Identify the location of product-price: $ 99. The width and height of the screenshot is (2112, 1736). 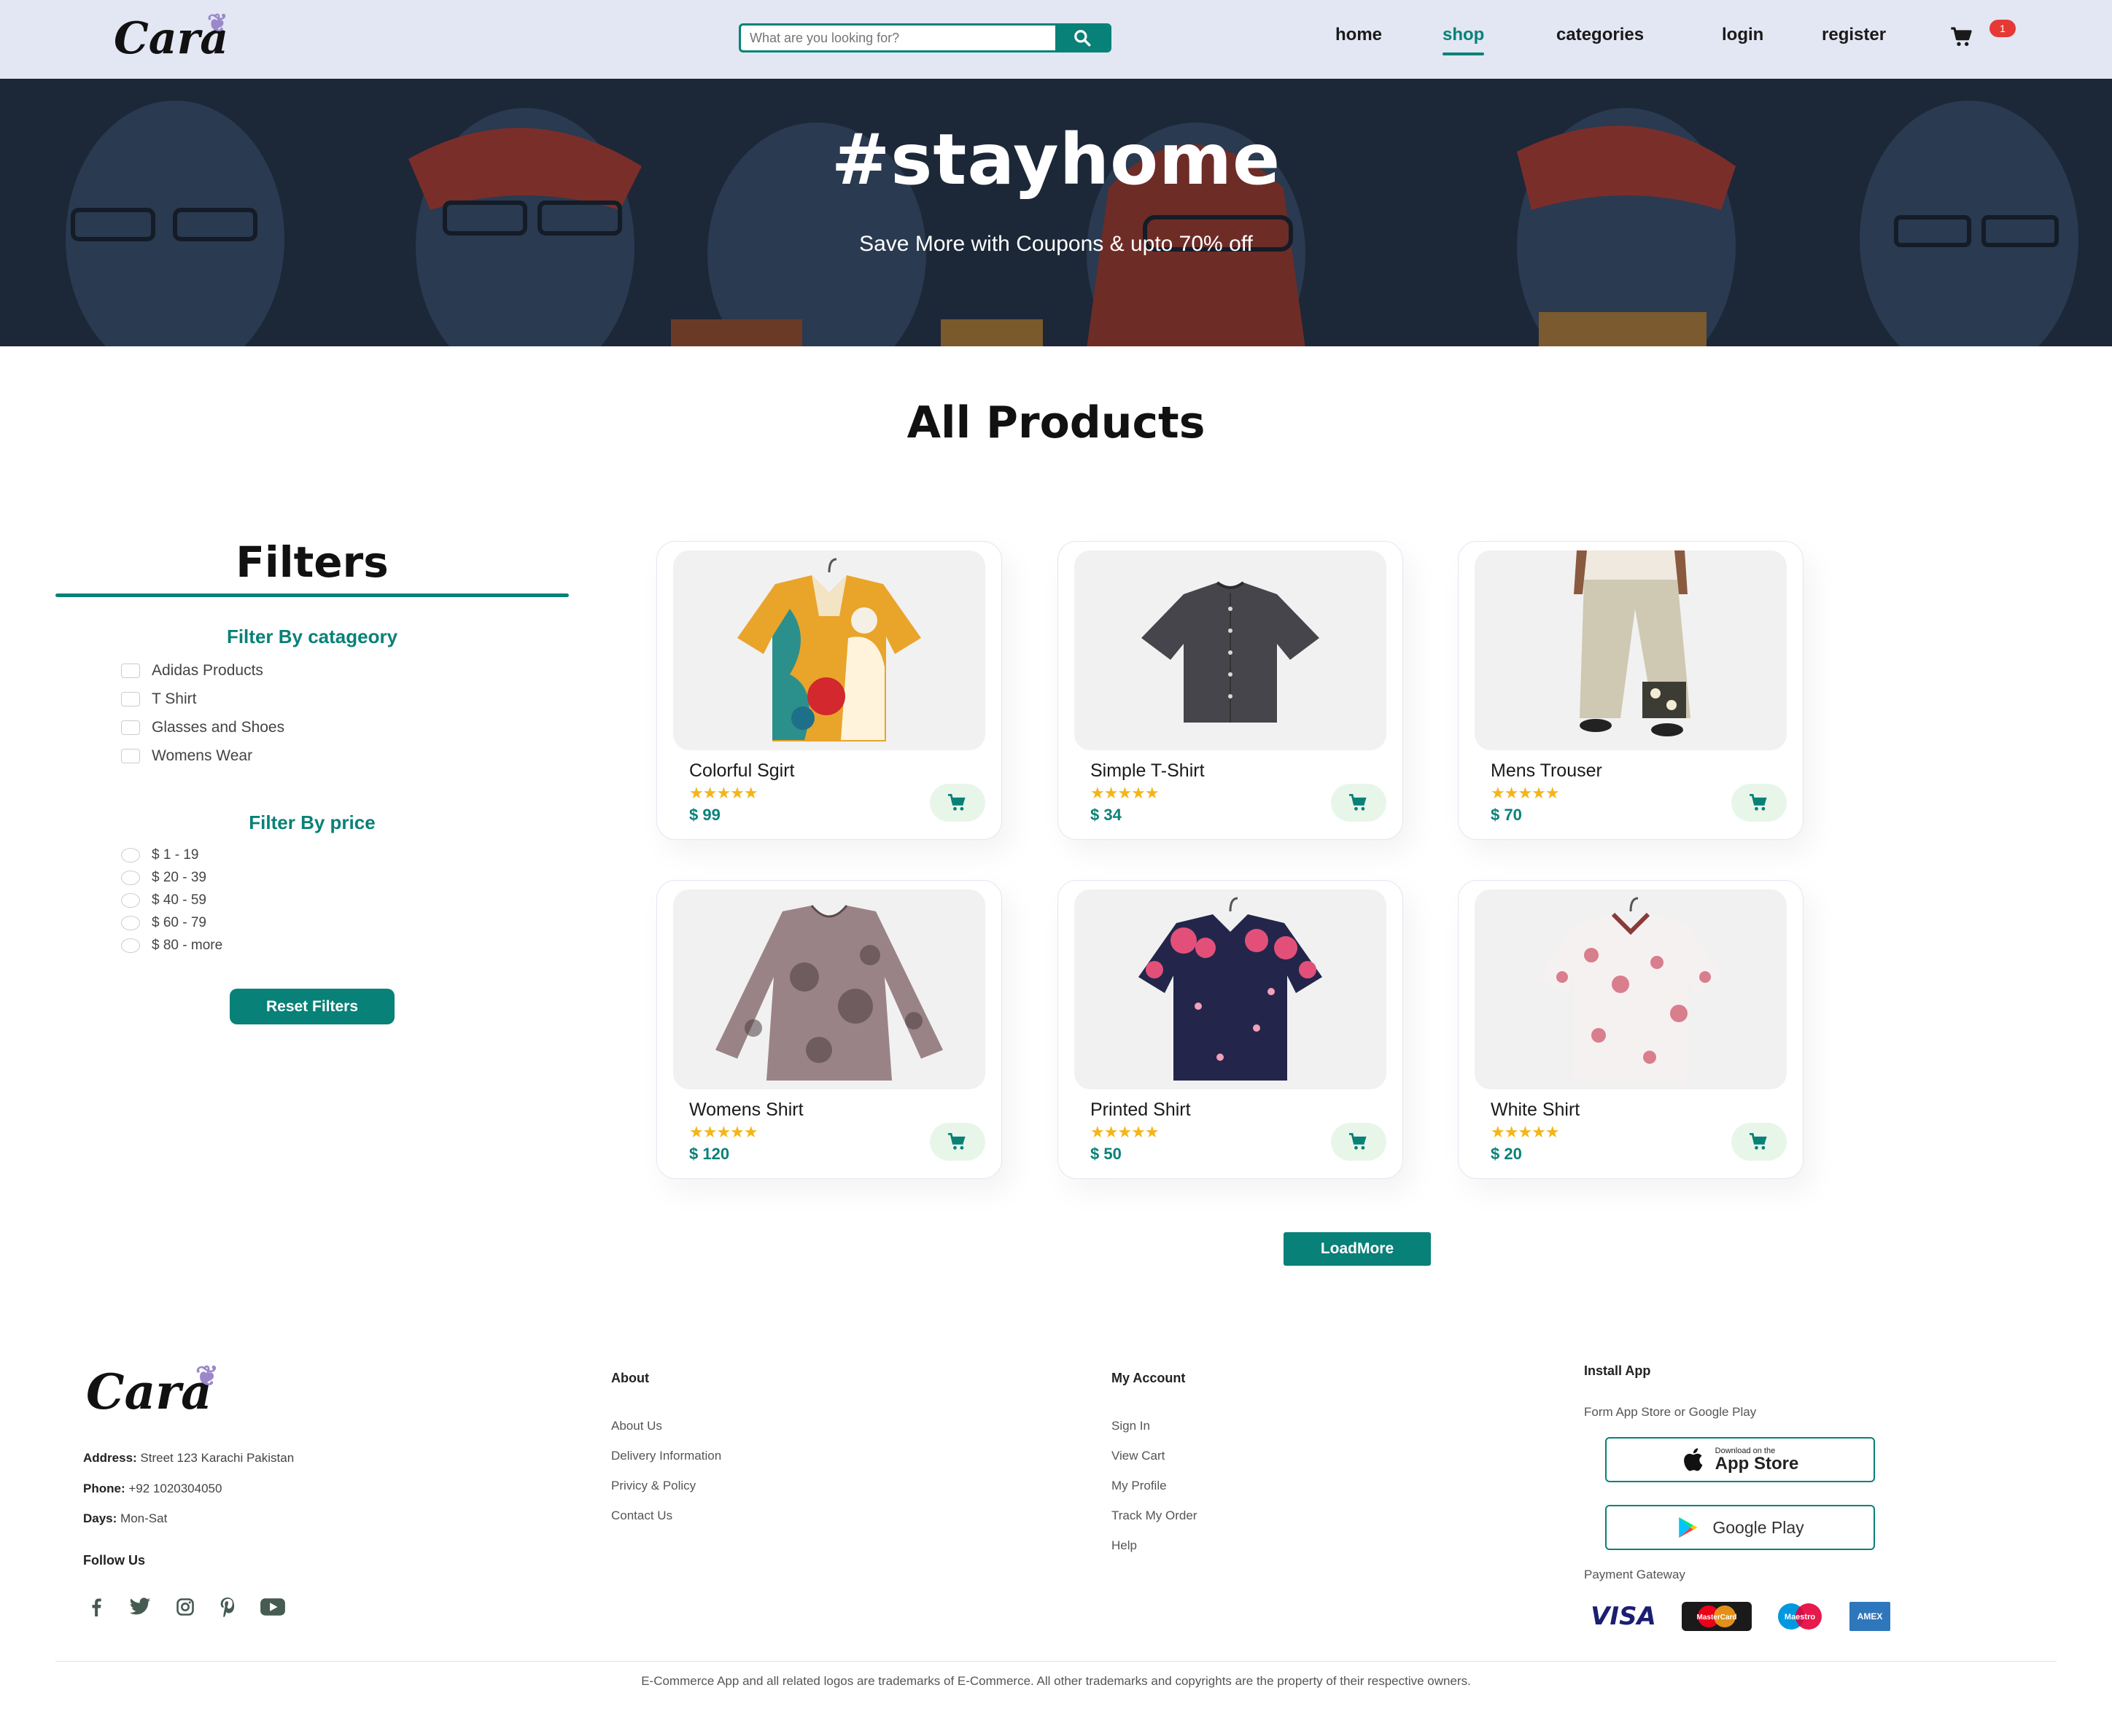
(705, 815).